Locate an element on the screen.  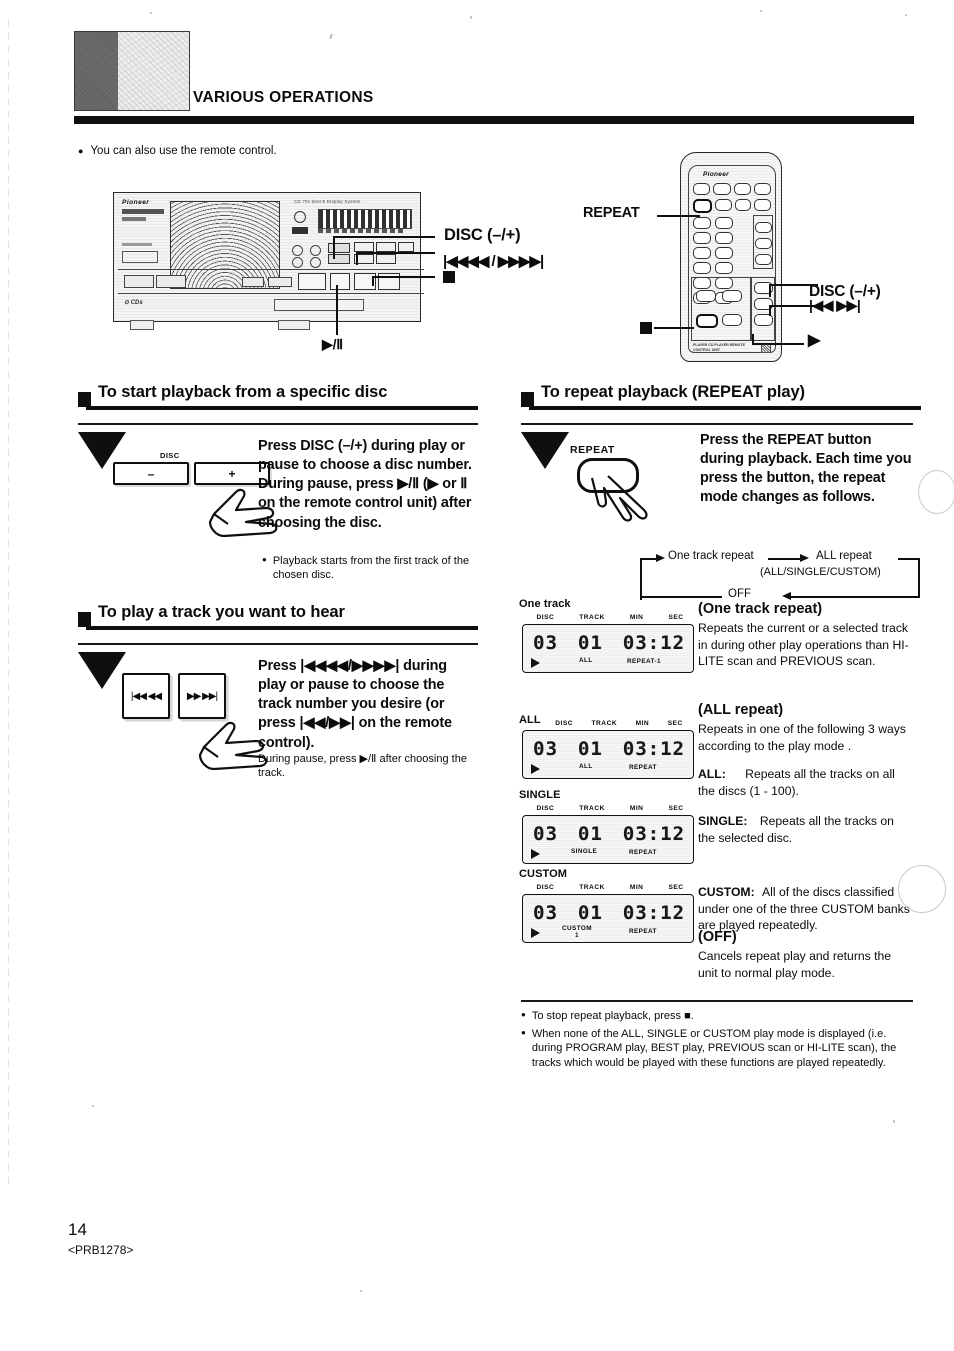
leader-repeat is located at coordinates (678, 216).